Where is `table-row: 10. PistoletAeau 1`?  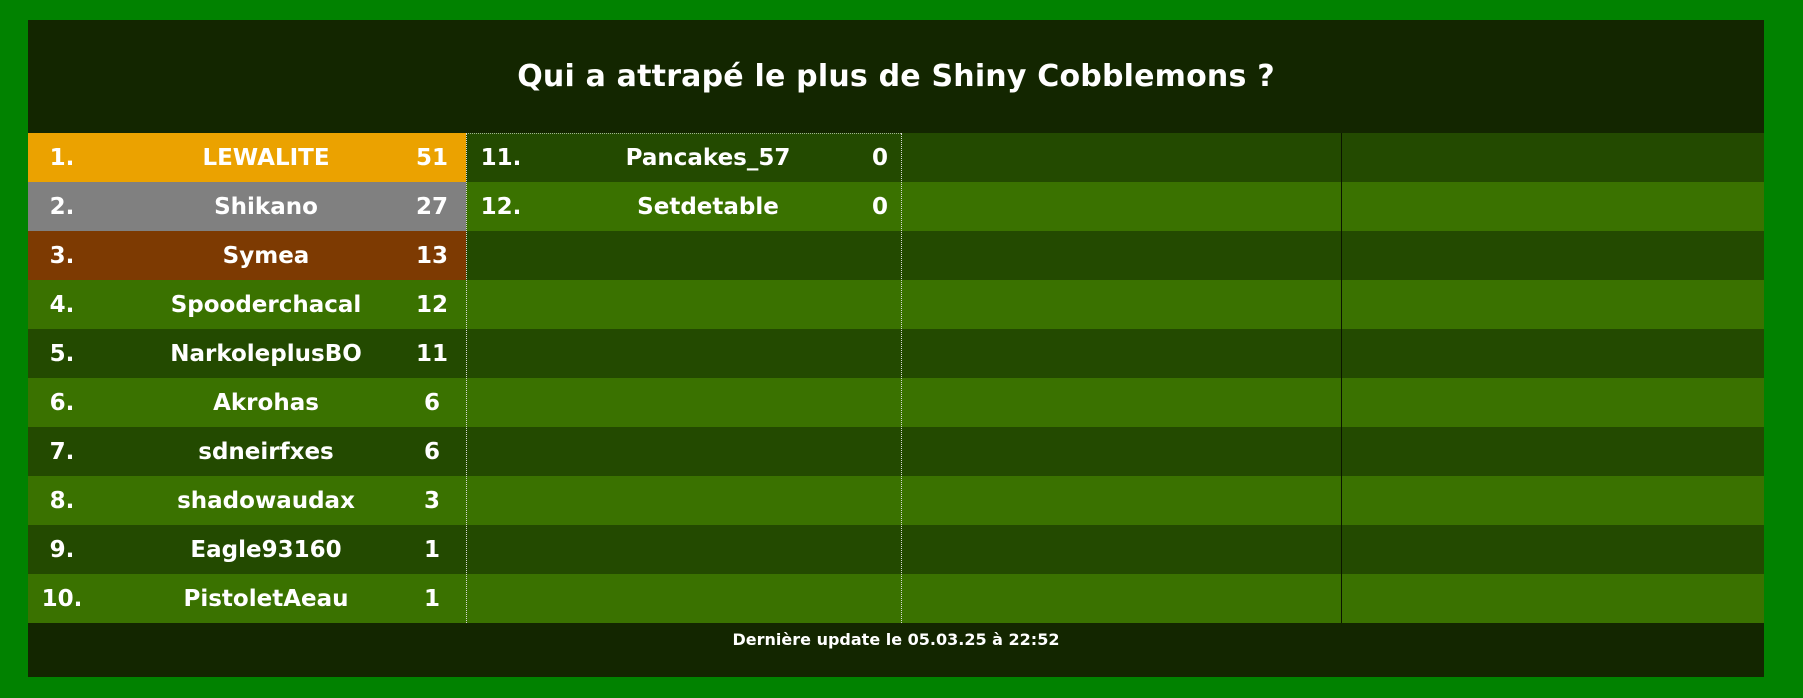
table-row: 10. PistoletAeau 1 is located at coordinates (896, 598).